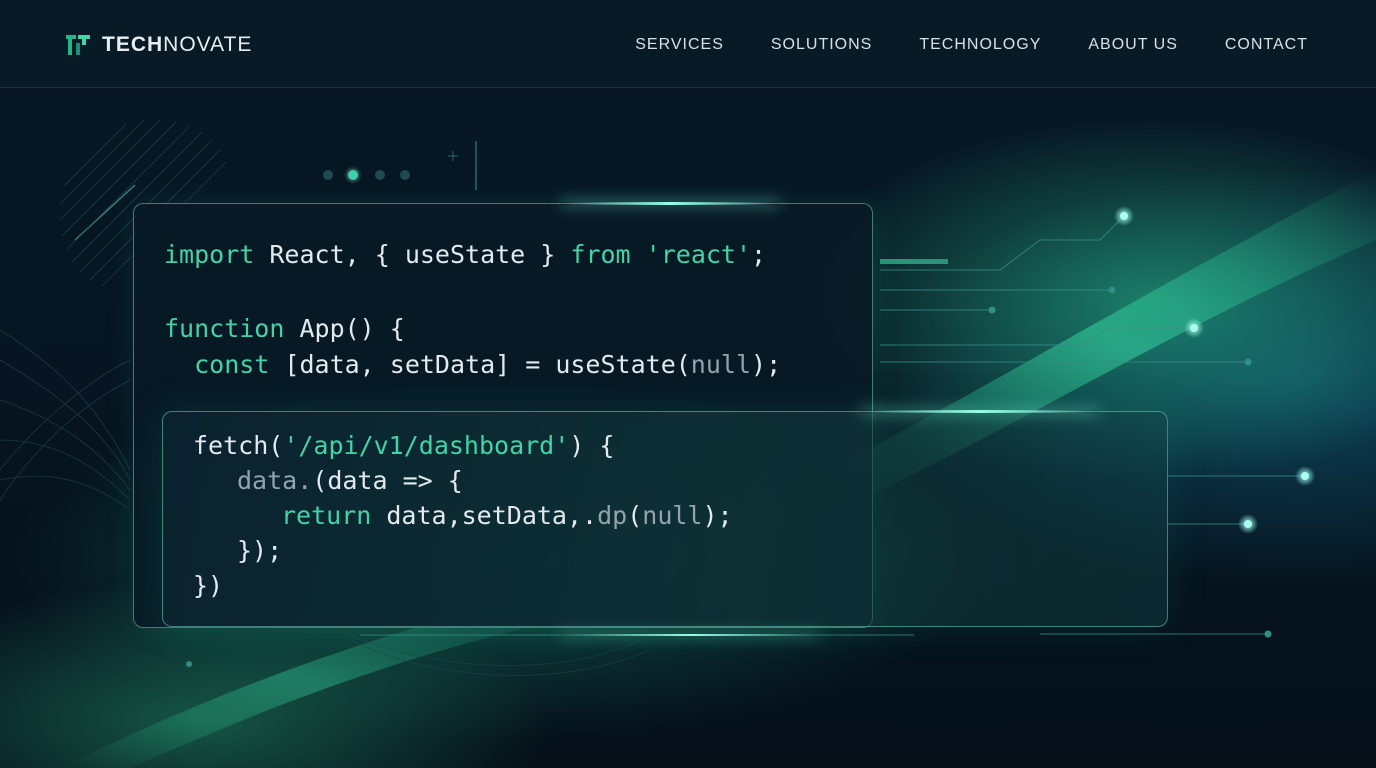 This screenshot has width=1376, height=768. I want to click on code-line: const [data, setData] = useState(null);, so click(472, 365).